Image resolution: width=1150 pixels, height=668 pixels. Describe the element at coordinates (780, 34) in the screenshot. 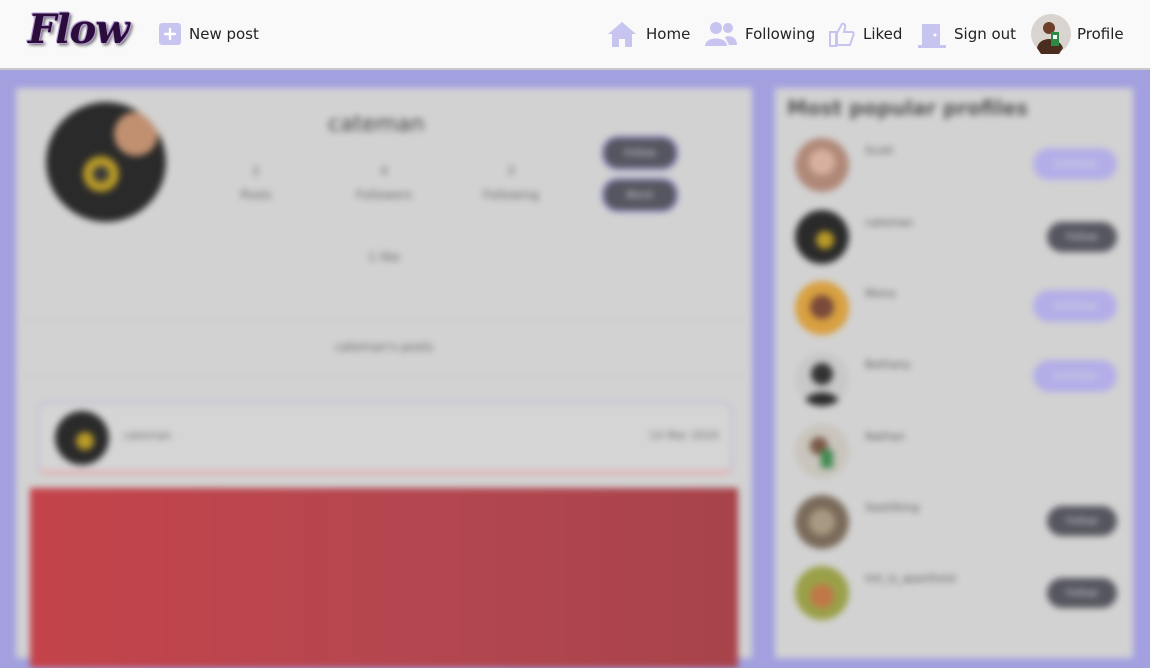

I see `nav-following-label: Following` at that location.